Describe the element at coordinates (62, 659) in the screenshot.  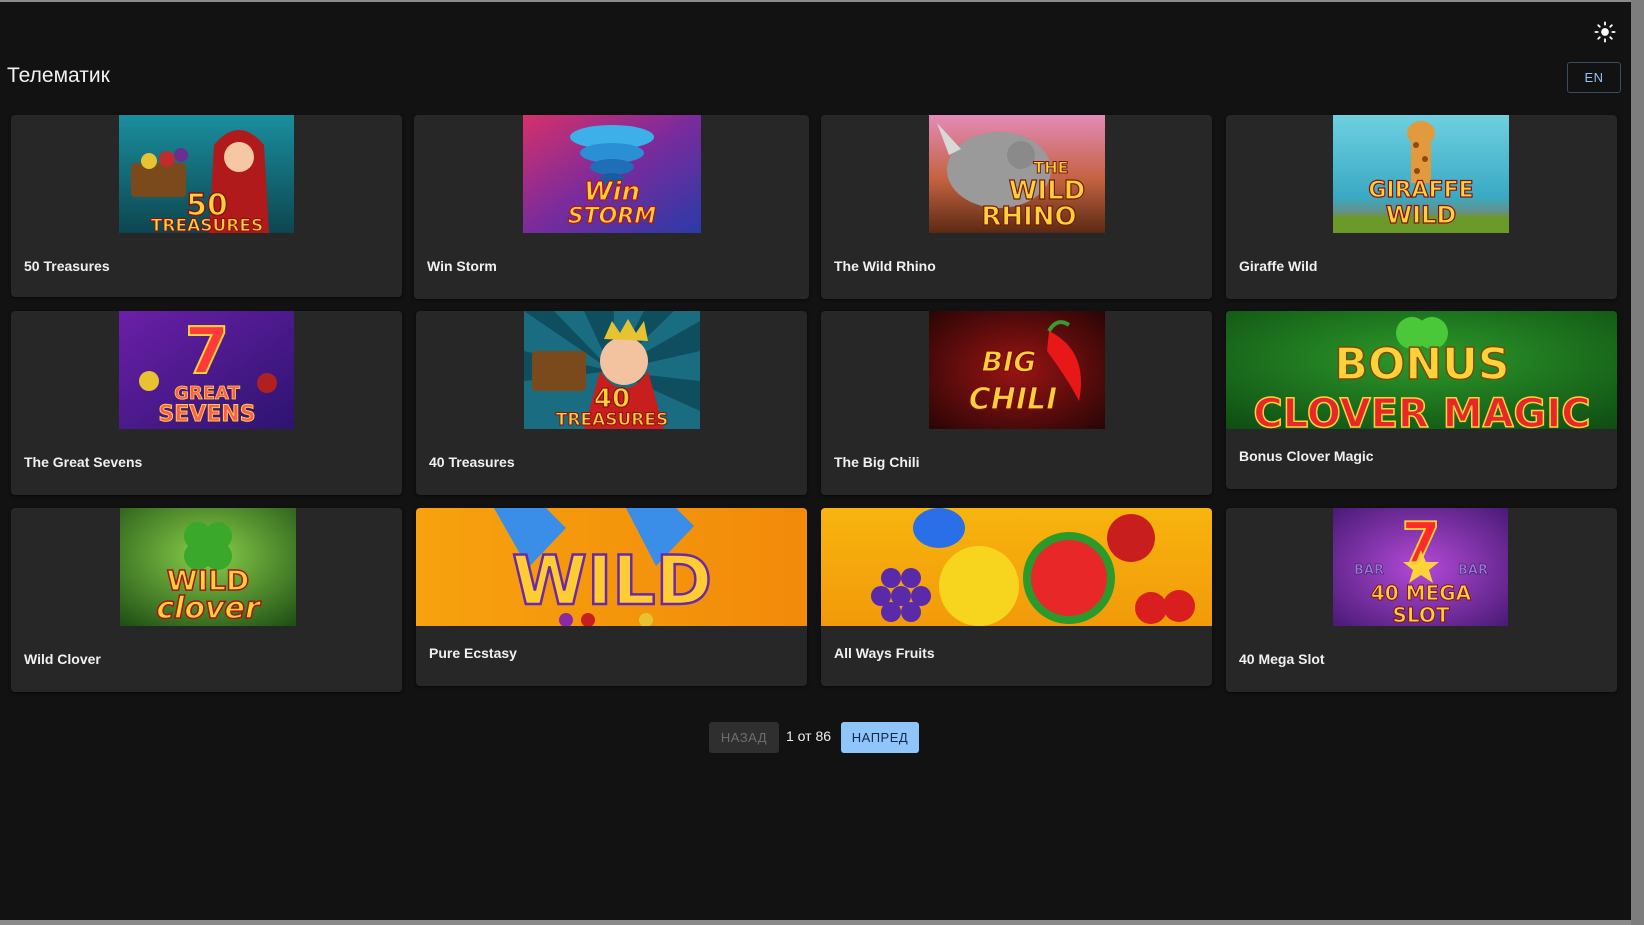
I see `game-title: Wild Clover` at that location.